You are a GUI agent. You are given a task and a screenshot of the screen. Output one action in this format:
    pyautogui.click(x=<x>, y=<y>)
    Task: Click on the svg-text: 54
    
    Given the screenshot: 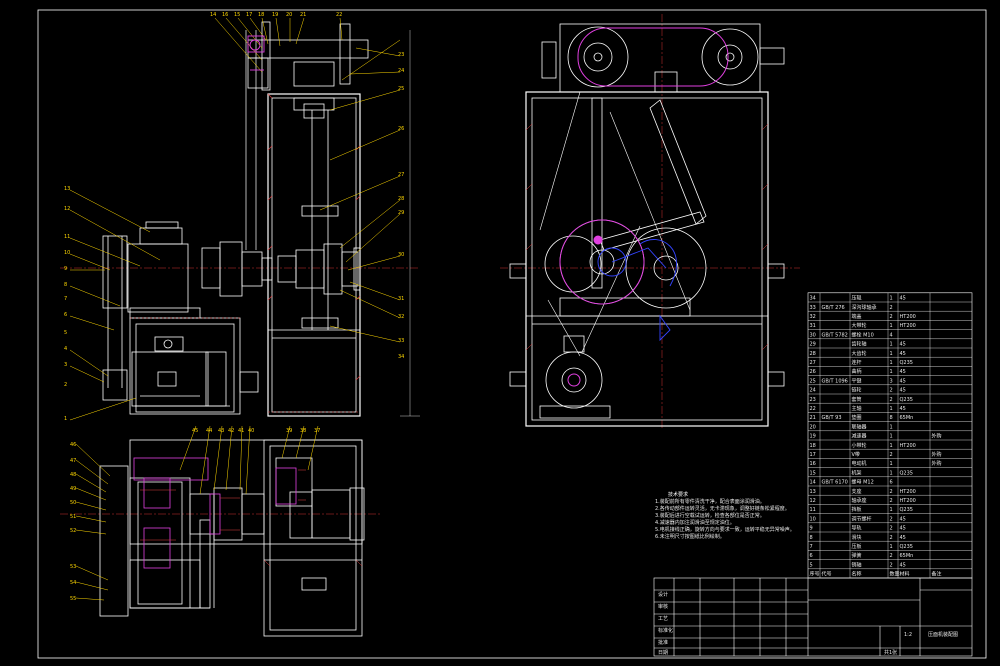 What is the action you would take?
    pyautogui.click(x=73, y=583)
    